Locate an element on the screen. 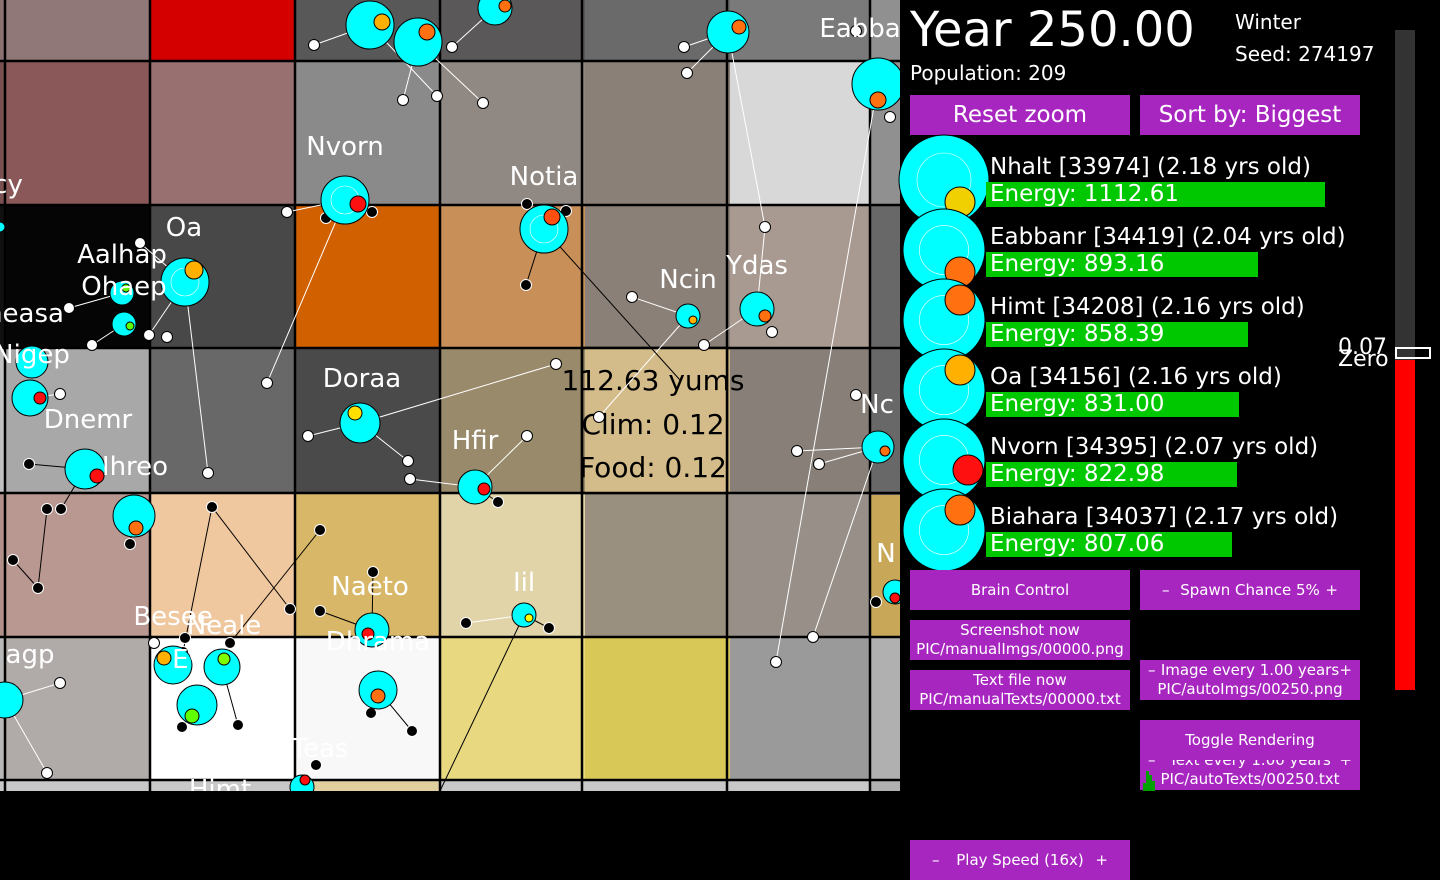 Image resolution: width=1440 pixels, height=880 pixels. svg-text: Dhrama is located at coordinates (378, 642).